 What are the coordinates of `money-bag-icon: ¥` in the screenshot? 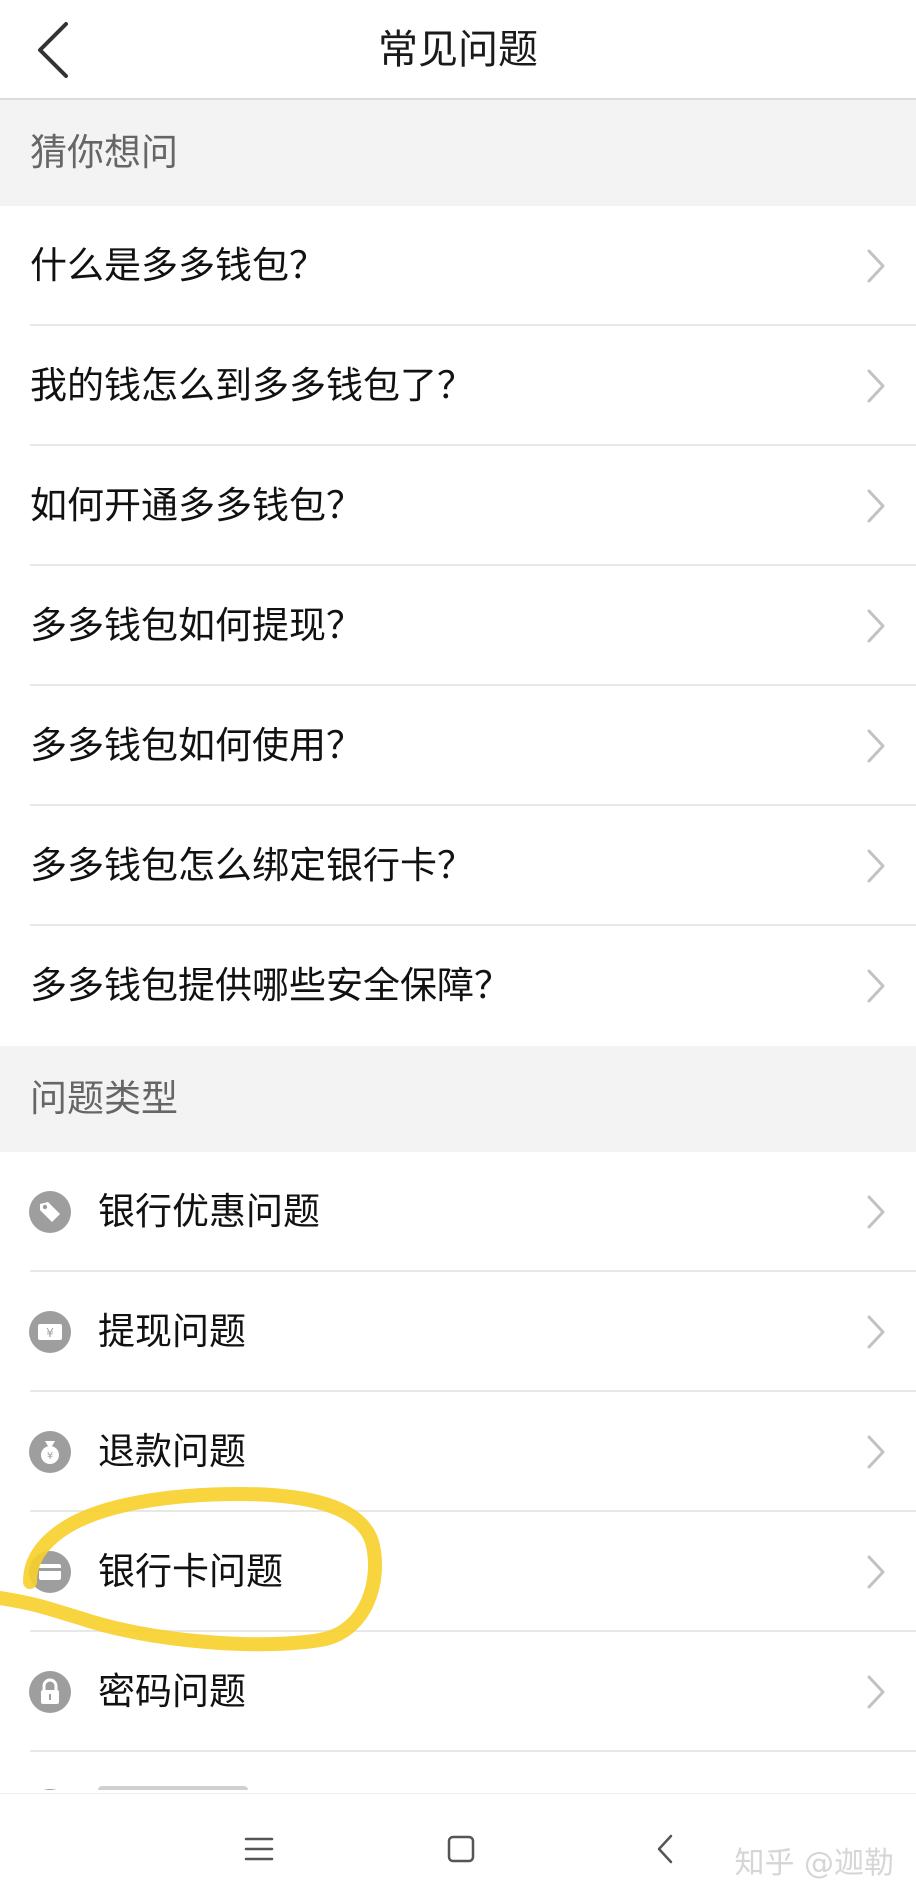 It's located at (50, 1452).